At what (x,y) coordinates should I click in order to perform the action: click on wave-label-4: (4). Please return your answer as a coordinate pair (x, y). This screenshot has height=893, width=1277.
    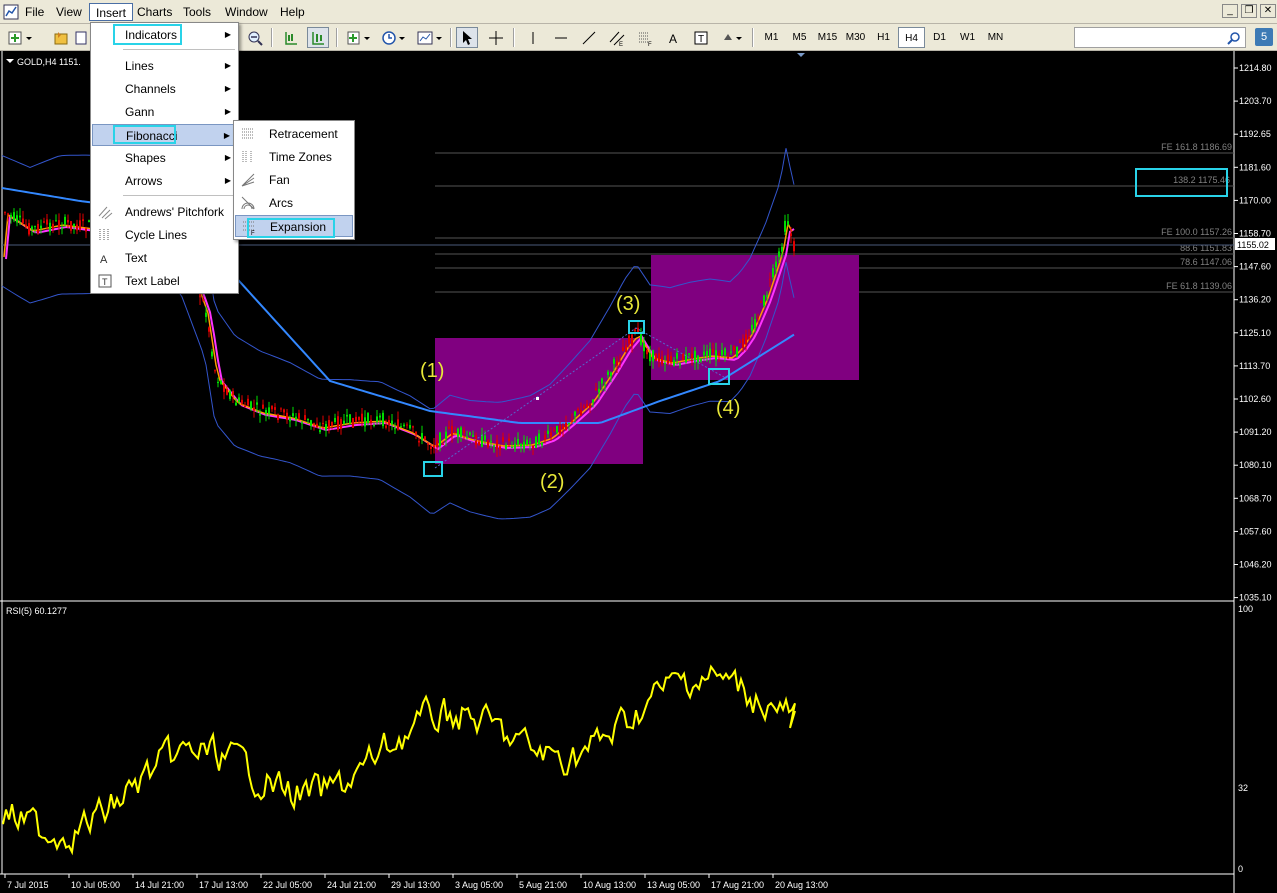
    Looking at the image, I should click on (728, 408).